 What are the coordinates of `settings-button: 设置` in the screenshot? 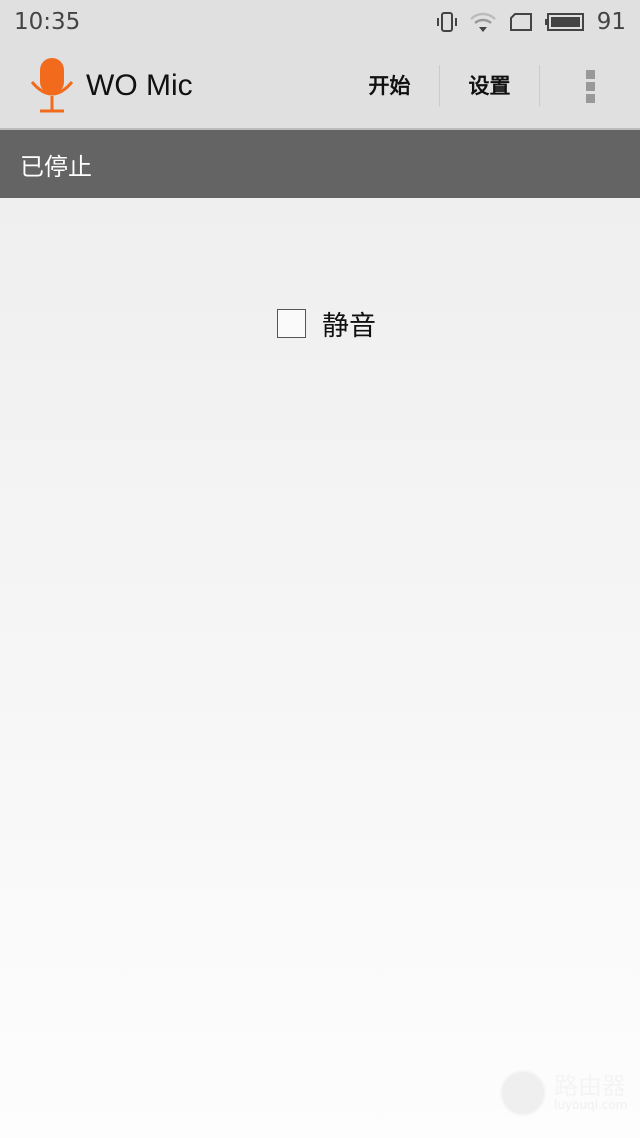 It's located at (490, 86).